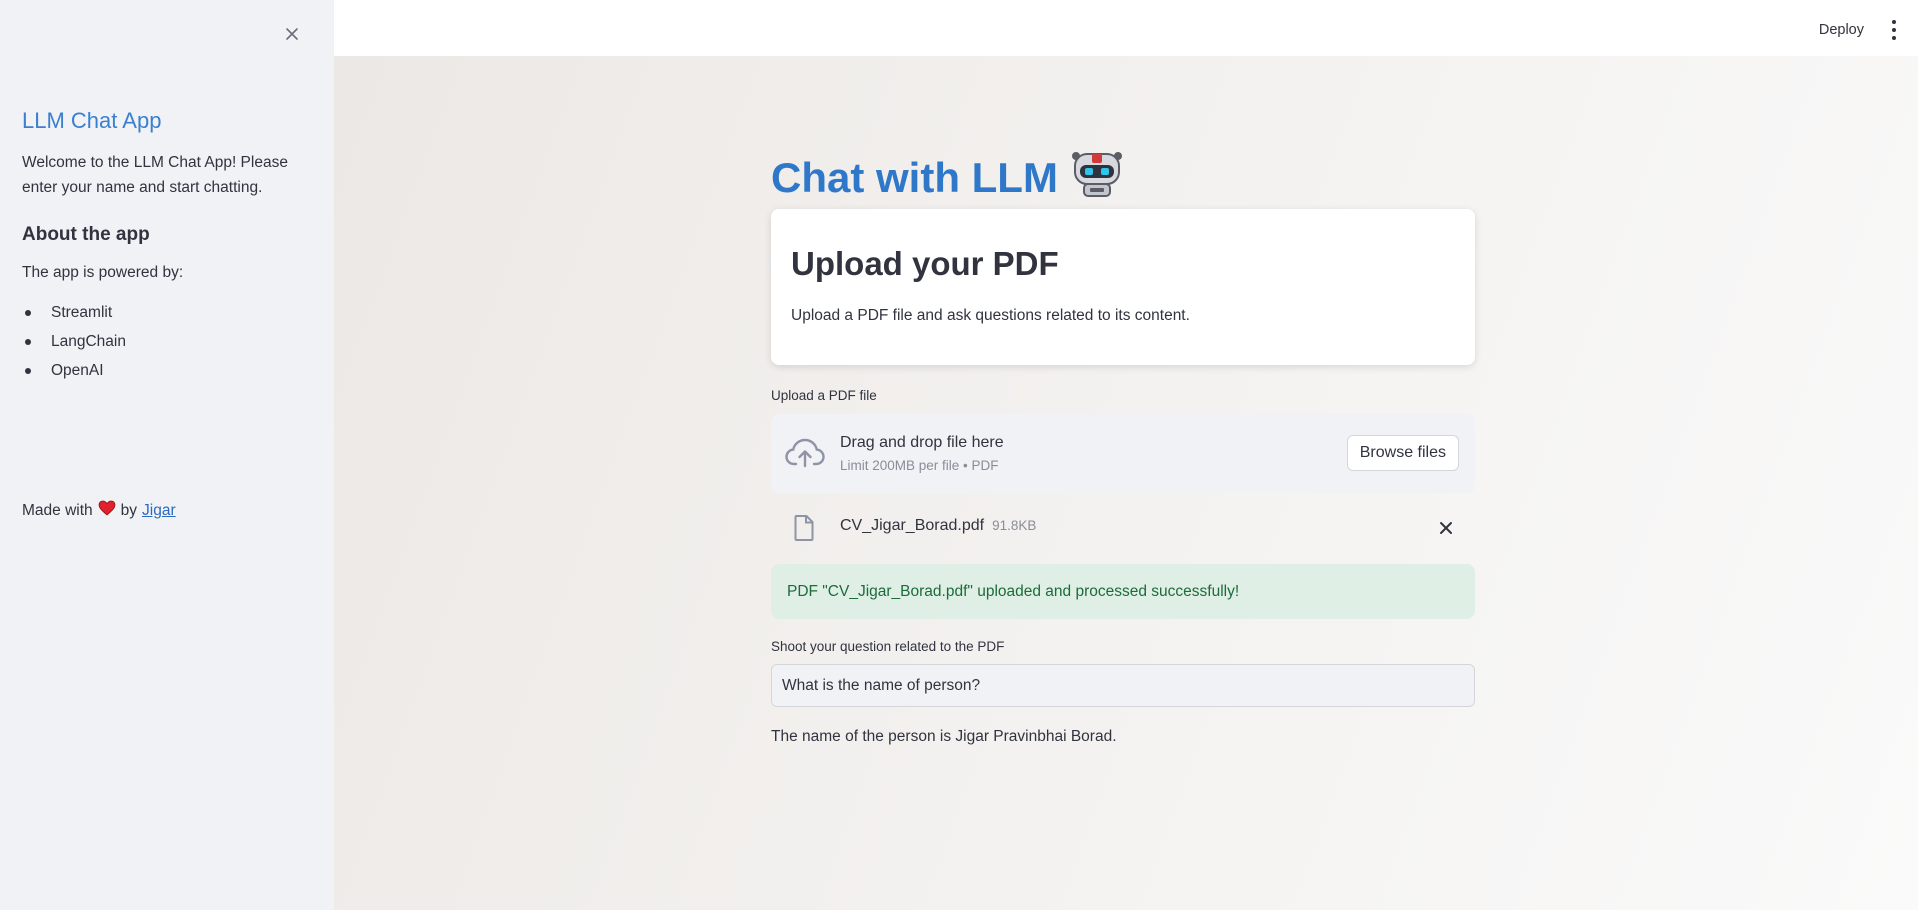  I want to click on list-item: OpenAI, so click(170, 370).